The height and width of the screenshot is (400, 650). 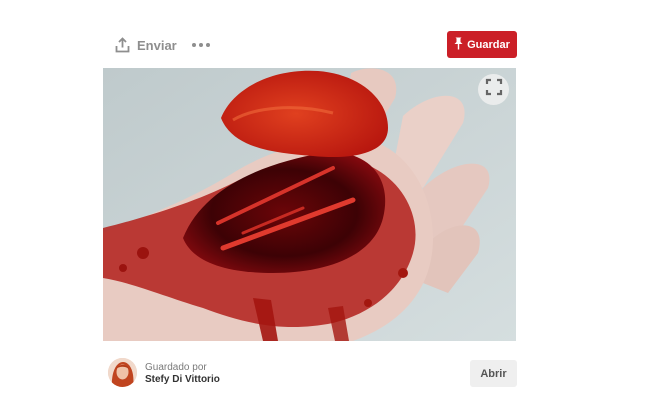 I want to click on send-button: Enviar, so click(x=146, y=45).